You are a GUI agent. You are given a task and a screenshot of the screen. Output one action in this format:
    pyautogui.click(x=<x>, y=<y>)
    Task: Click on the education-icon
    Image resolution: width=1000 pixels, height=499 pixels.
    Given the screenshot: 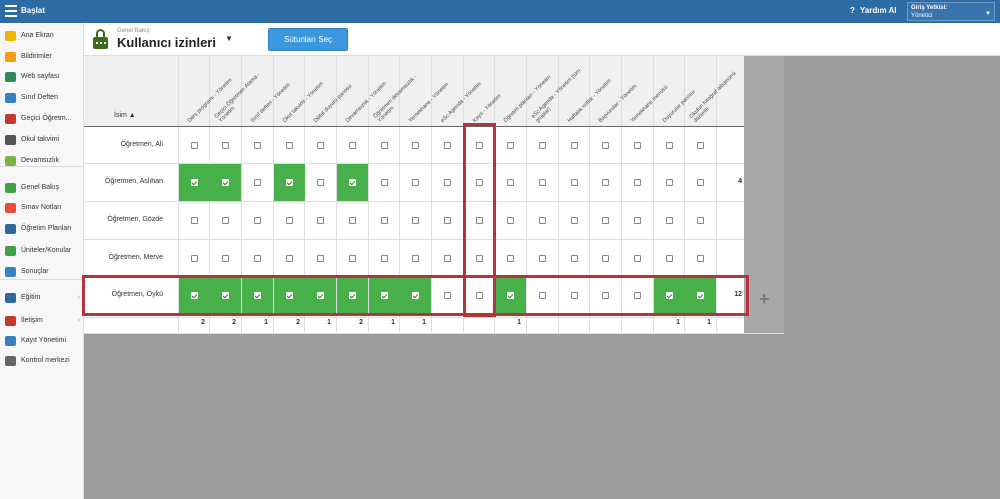 What is the action you would take?
    pyautogui.click(x=10, y=297)
    